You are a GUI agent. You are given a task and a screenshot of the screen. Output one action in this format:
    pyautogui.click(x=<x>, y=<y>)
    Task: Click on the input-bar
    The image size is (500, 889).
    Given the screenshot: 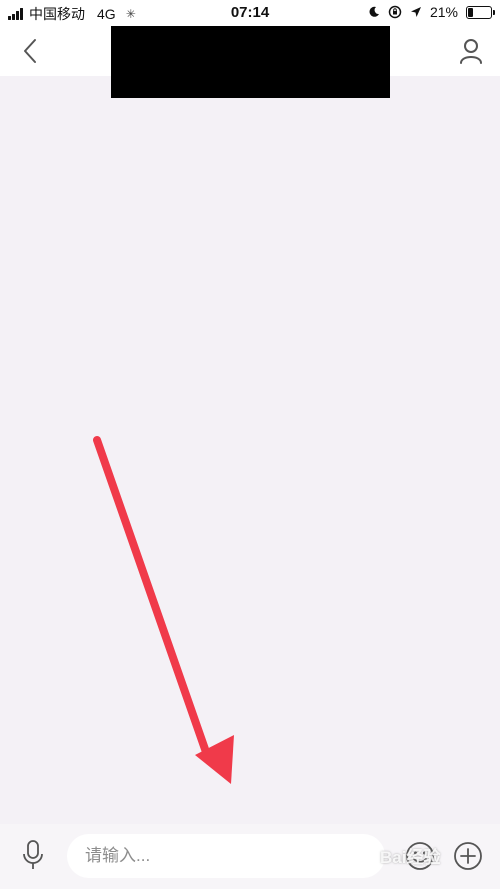 What is the action you would take?
    pyautogui.click(x=250, y=856)
    